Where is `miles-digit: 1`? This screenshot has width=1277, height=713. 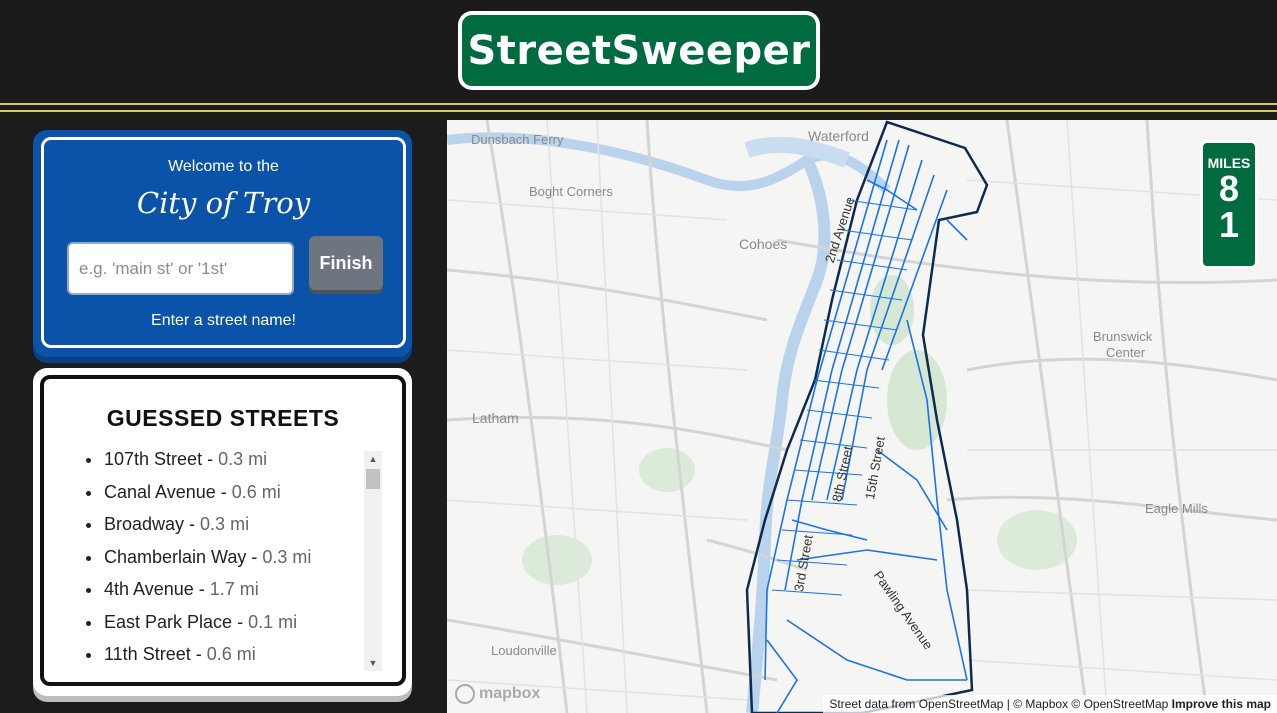
miles-digit: 1 is located at coordinates (1229, 224).